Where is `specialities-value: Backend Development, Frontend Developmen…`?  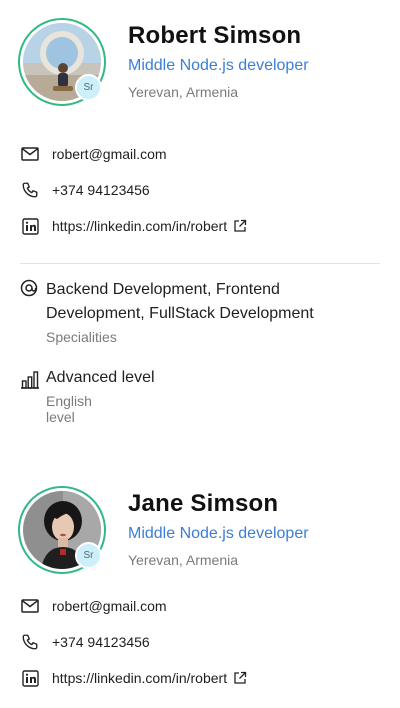
specialities-value: Backend Development, Frontend Developmen… is located at coordinates (180, 301).